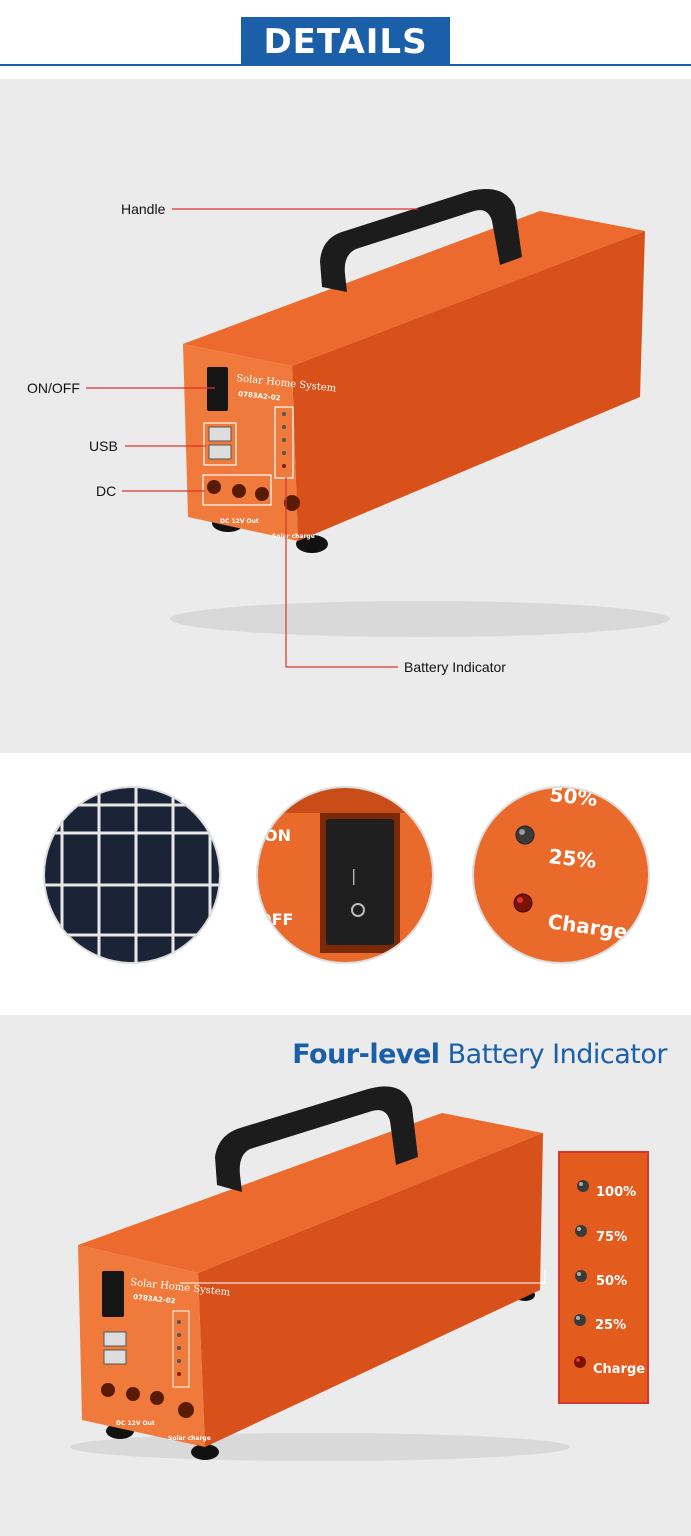  Describe the element at coordinates (561, 875) in the screenshot. I see `led-closeup: 50% 25% Charge` at that location.